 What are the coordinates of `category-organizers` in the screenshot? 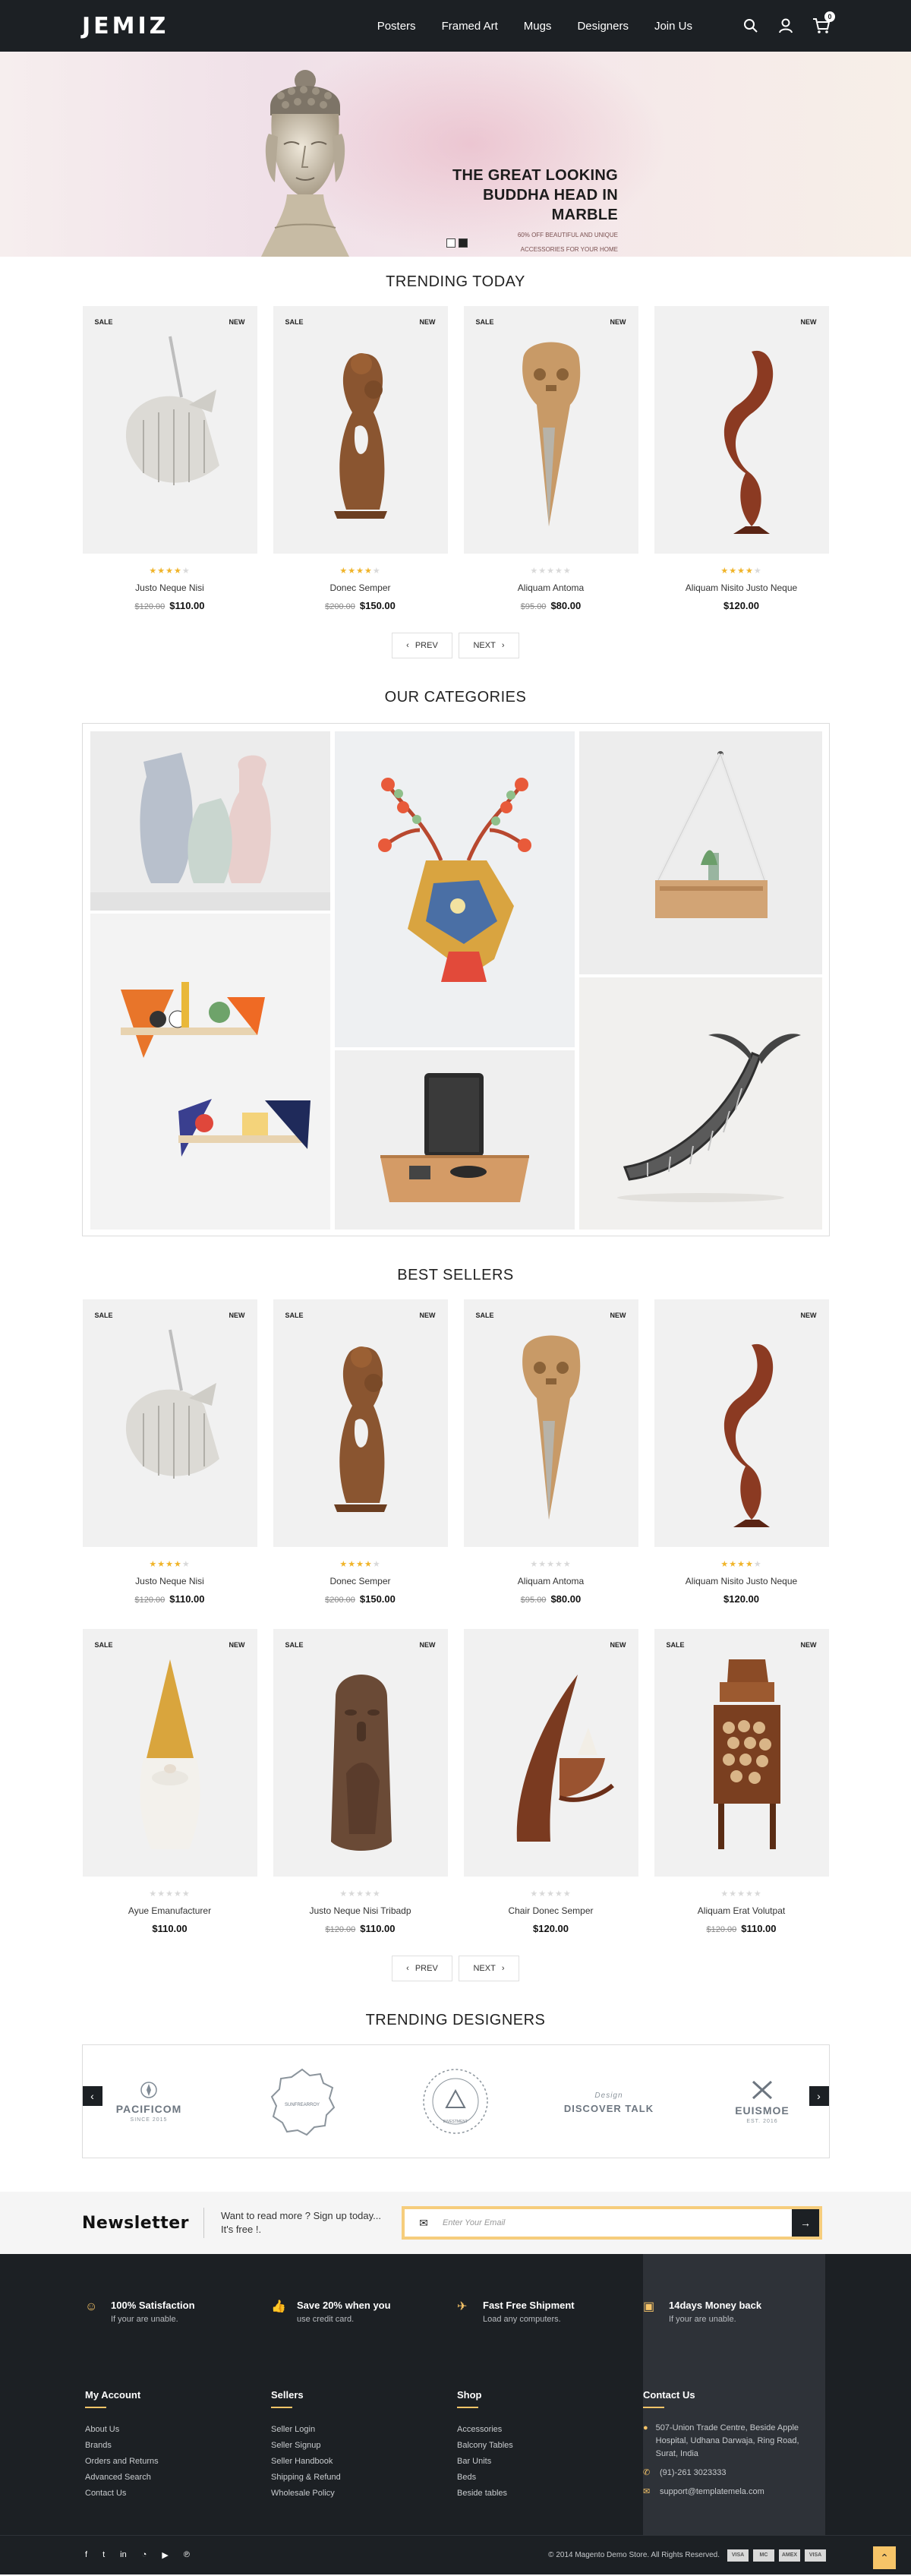 It's located at (454, 1140).